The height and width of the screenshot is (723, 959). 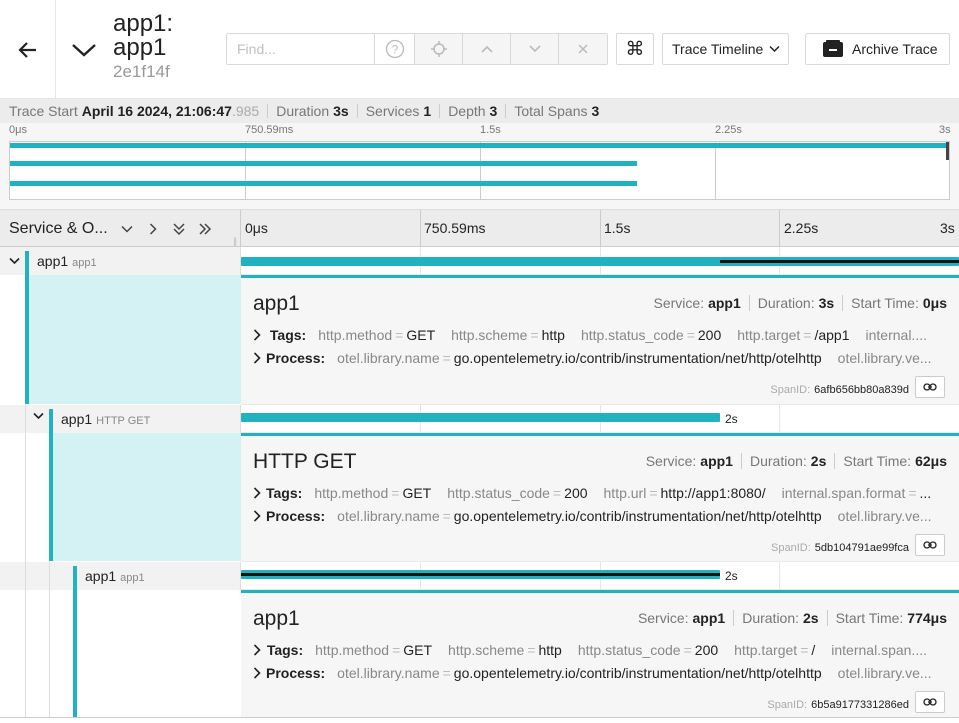 I want to click on trace-depth: Depth 3, so click(x=472, y=111).